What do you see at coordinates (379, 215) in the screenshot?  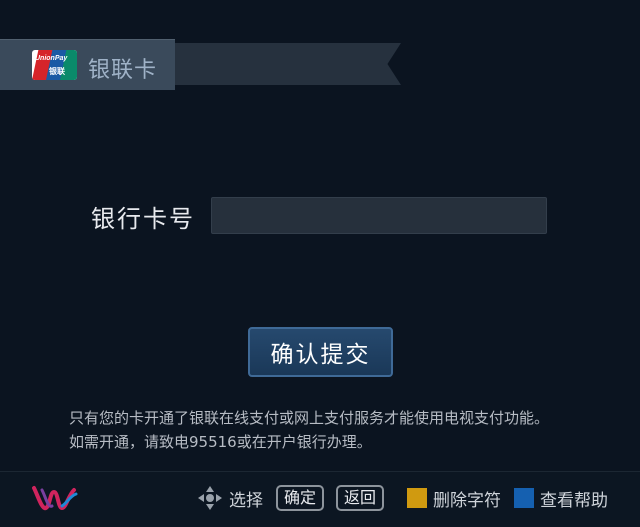 I see `card-number-input` at bounding box center [379, 215].